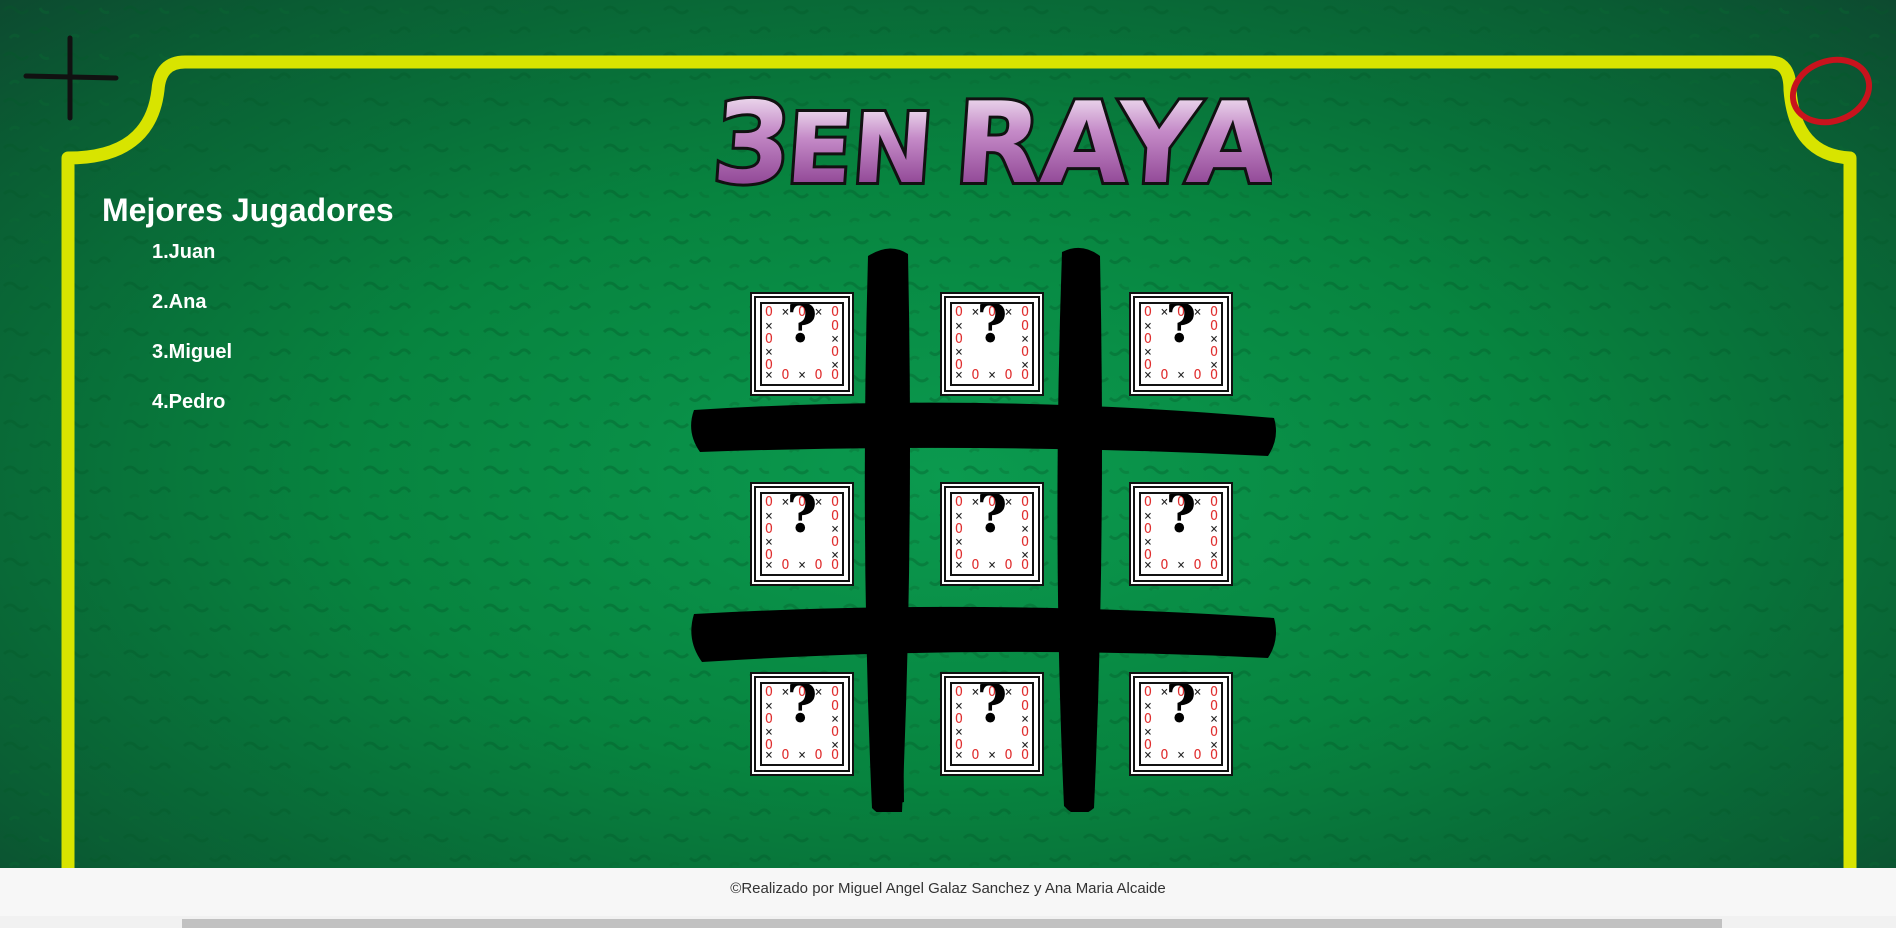  I want to click on board-cell-6: O × O × O × O × O O × O × O O × O ×?, so click(1181, 534).